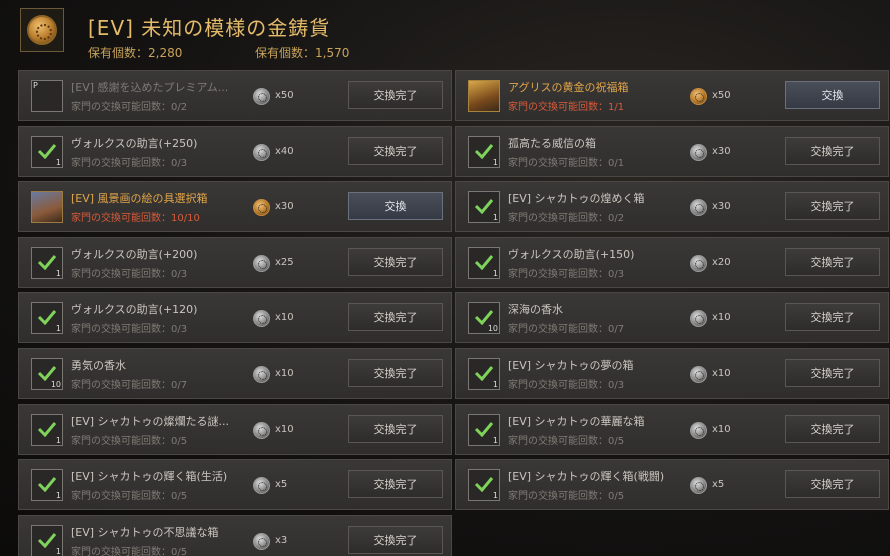 This screenshot has width=890, height=556. What do you see at coordinates (235, 95) in the screenshot?
I see `exchange-row: P [EV] 感謝を込めたプレミアム... 家門の交換可能回数：0/2 x50 交換完了` at bounding box center [235, 95].